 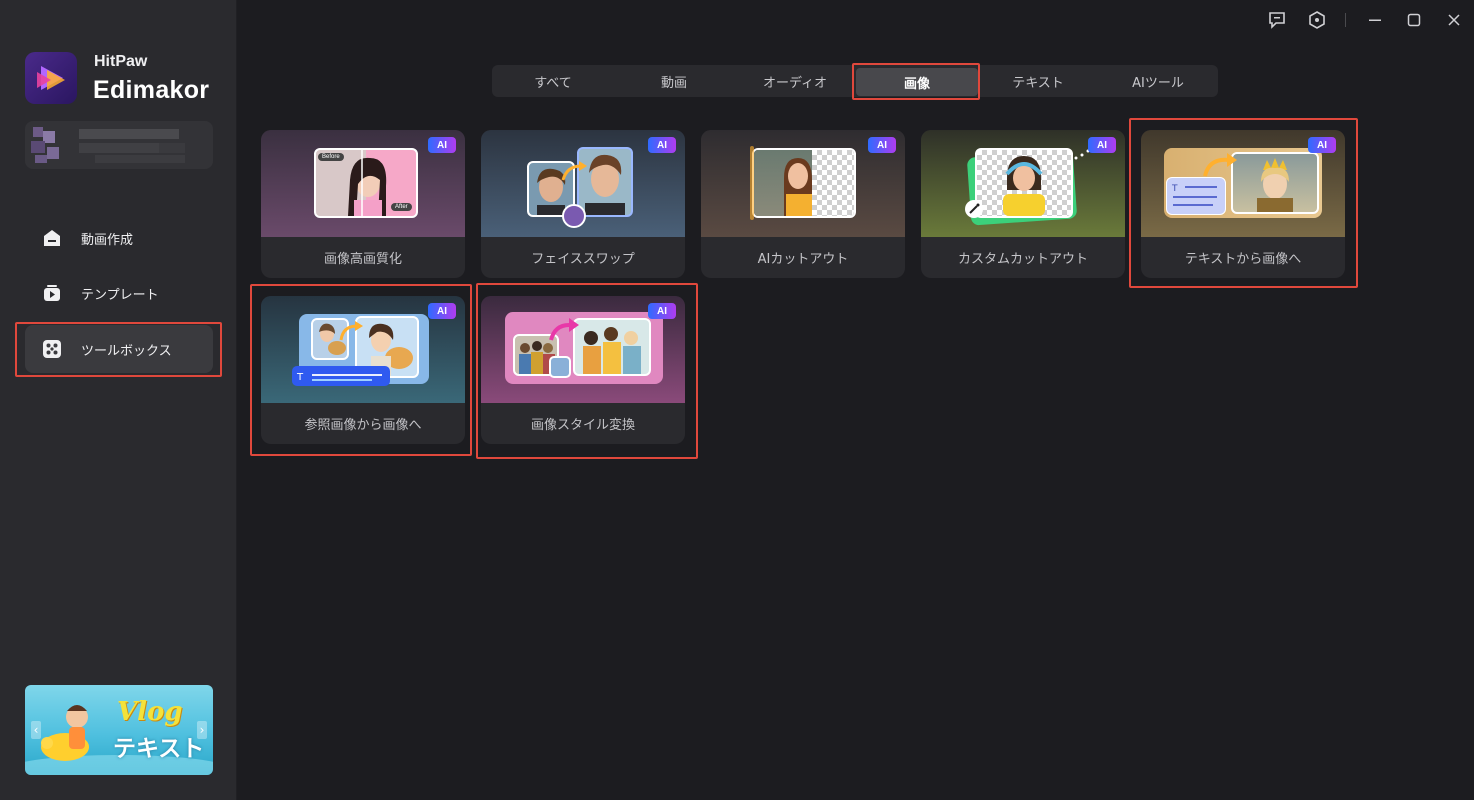 I want to click on card-title: テキストから画像へ, so click(x=1243, y=259).